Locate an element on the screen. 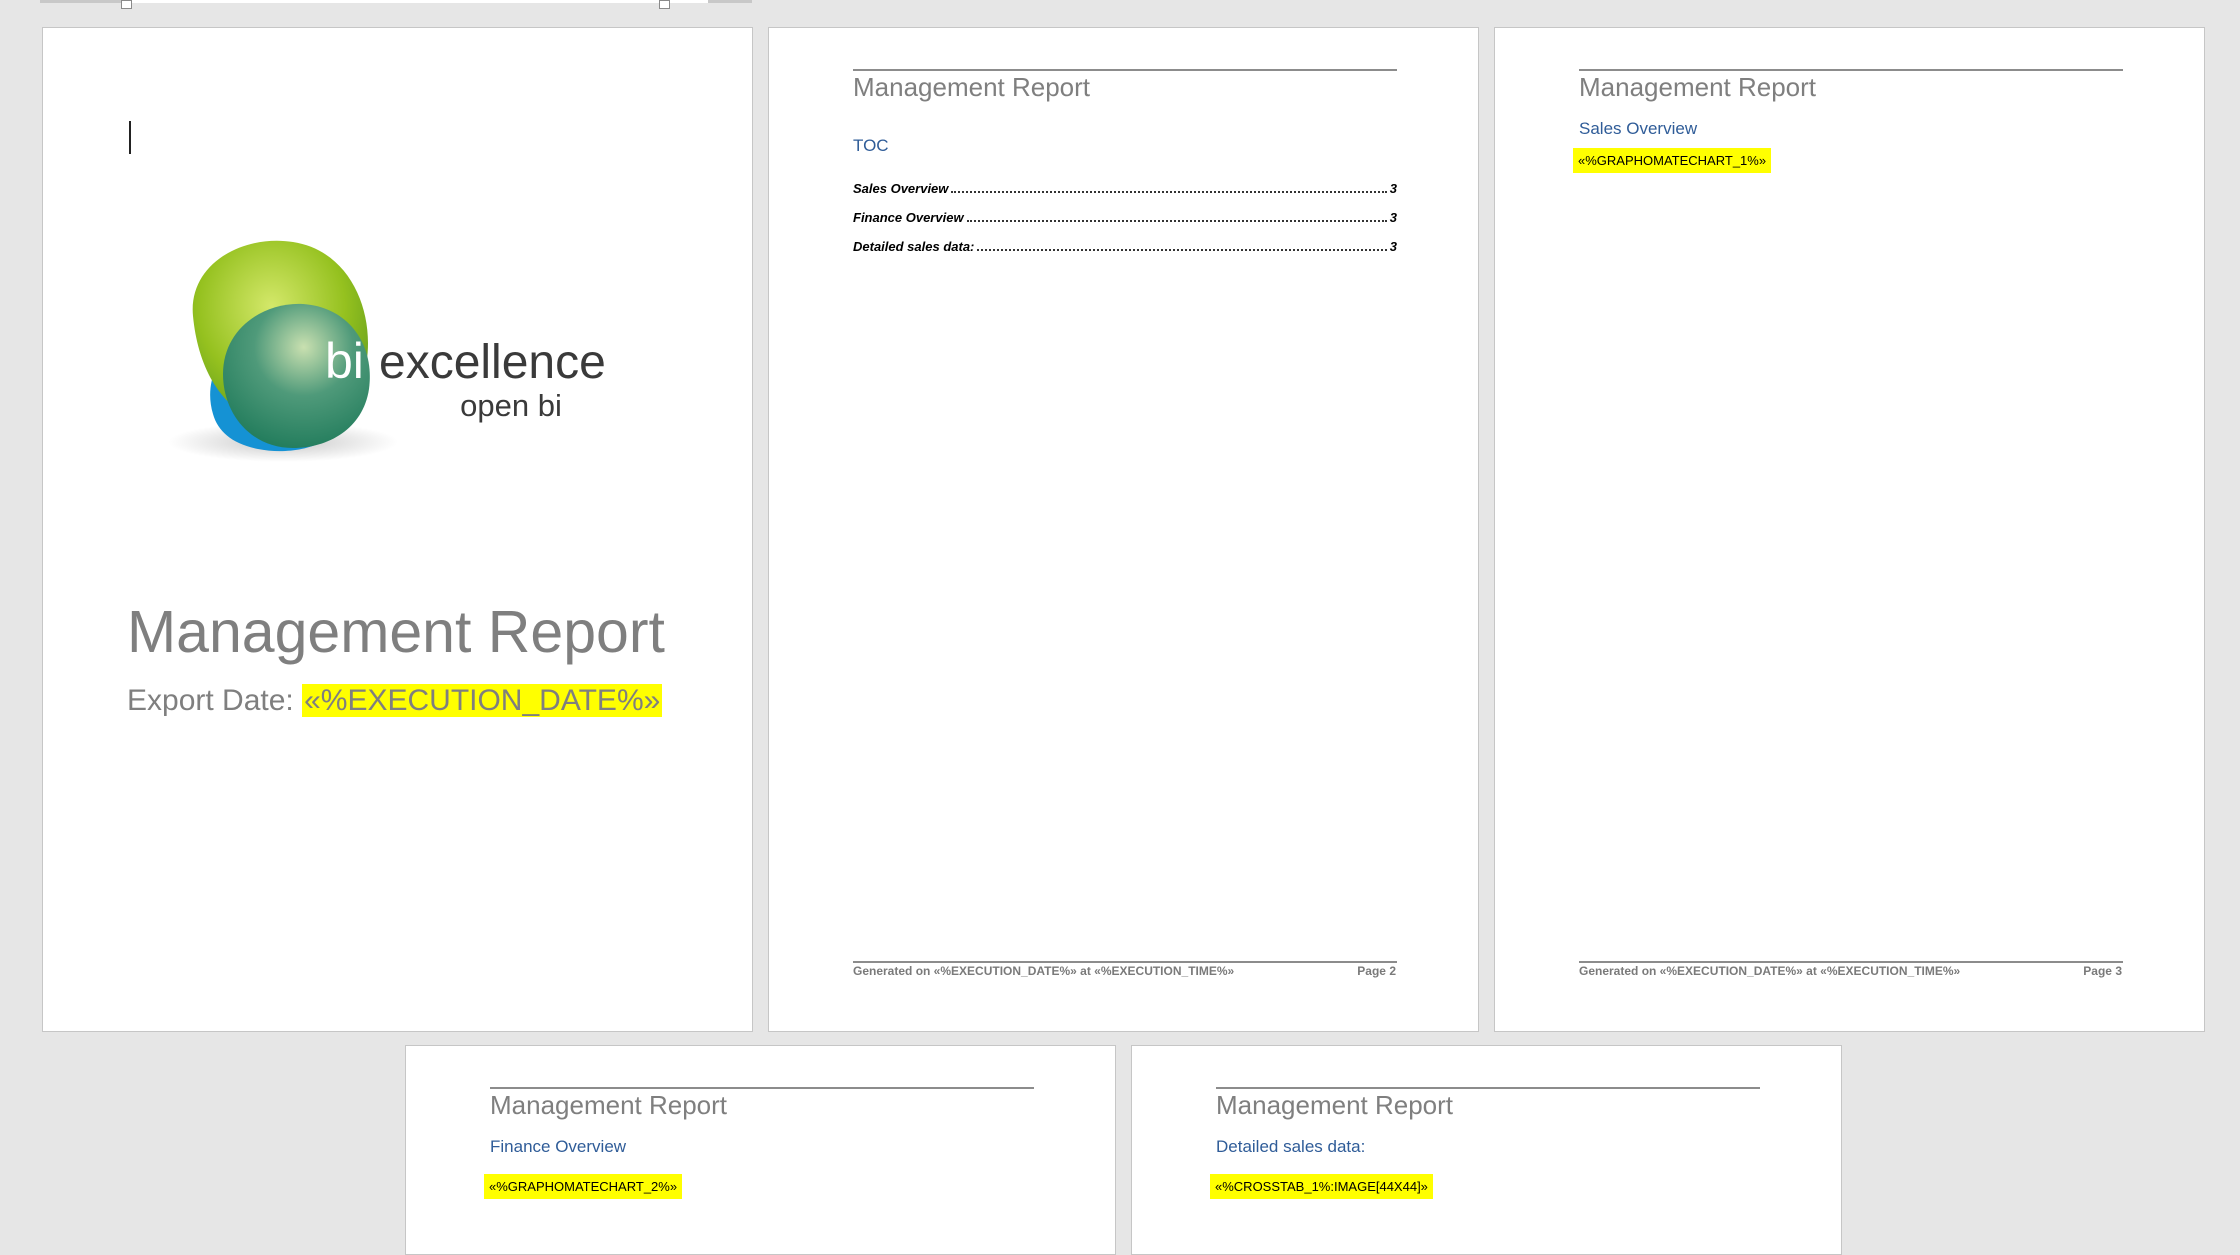  export-date-line: Export Date: «%EXECUTION_DATE%» is located at coordinates (395, 701).